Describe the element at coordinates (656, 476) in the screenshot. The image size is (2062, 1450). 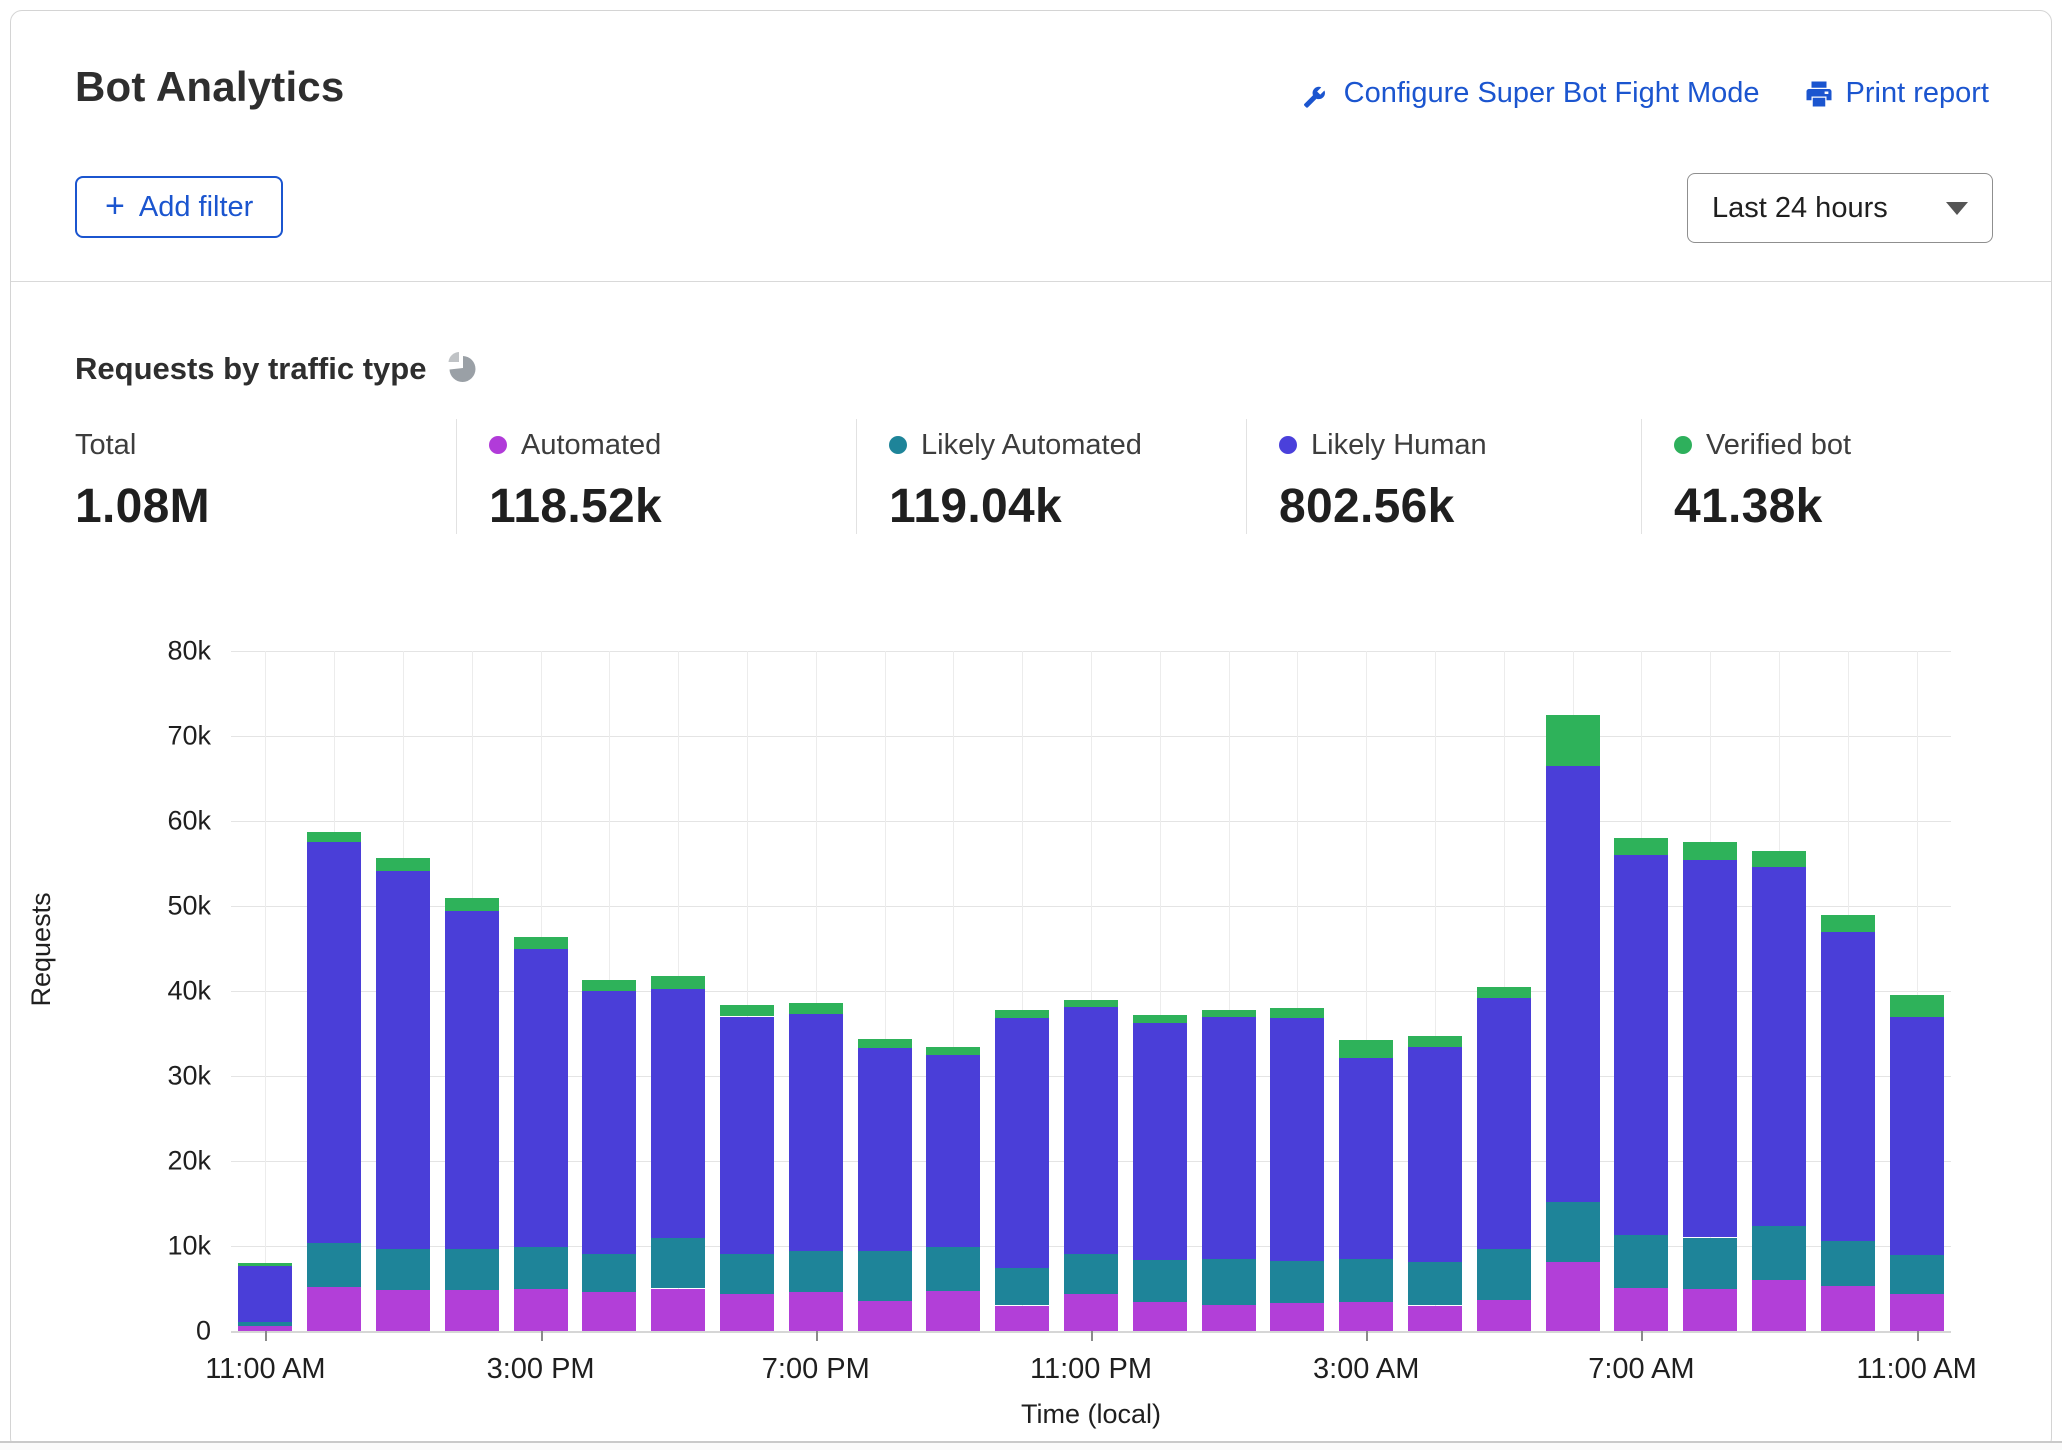
I see `stat-automated: Automated 118.52k` at that location.